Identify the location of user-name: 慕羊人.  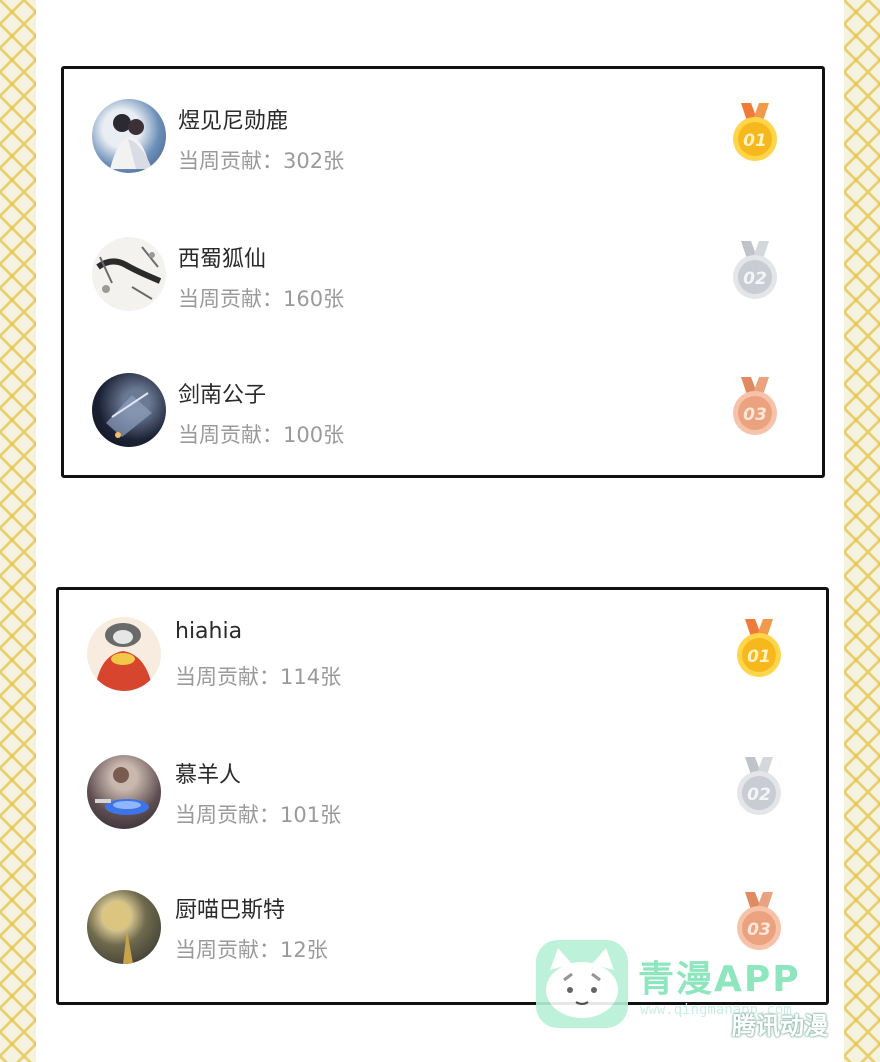
(208, 775).